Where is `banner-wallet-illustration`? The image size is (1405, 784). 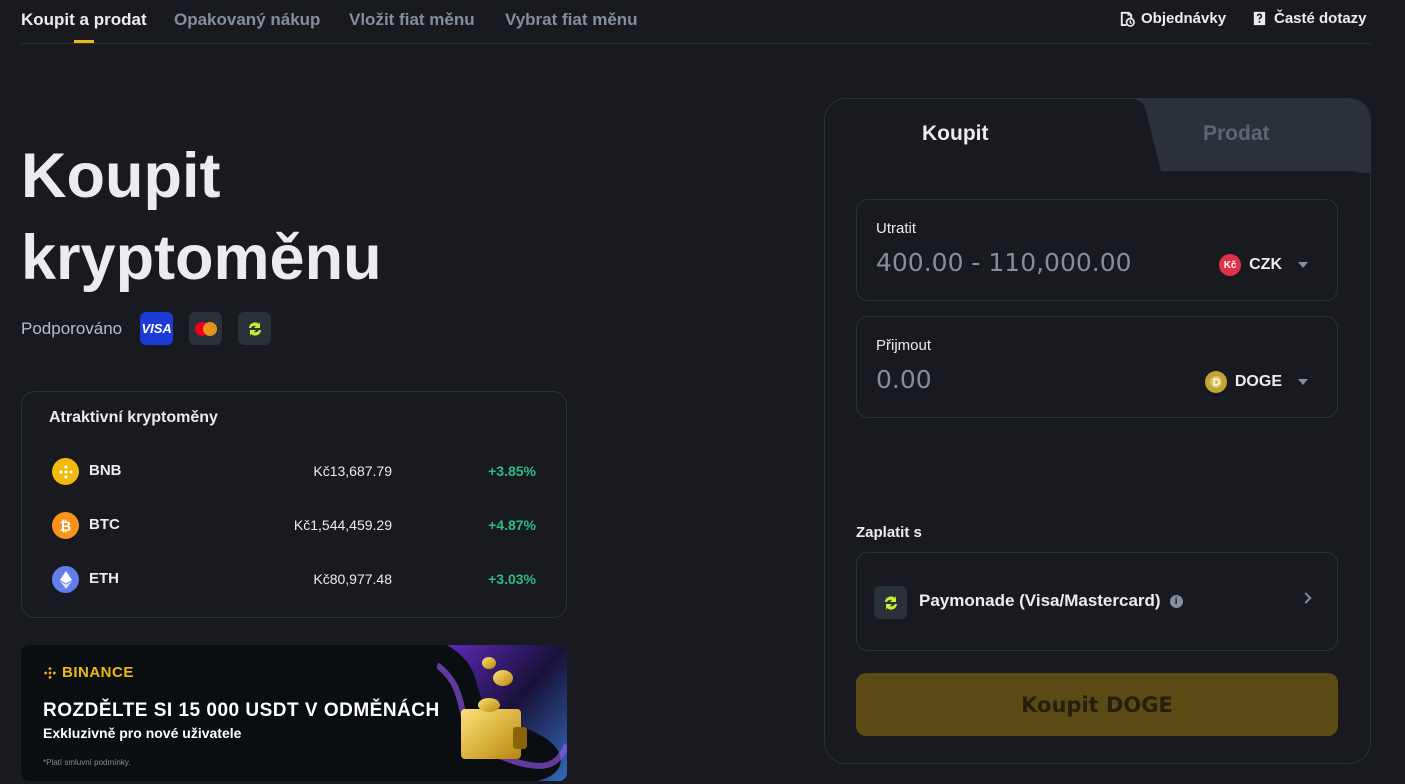
banner-wallet-illustration is located at coordinates (502, 713).